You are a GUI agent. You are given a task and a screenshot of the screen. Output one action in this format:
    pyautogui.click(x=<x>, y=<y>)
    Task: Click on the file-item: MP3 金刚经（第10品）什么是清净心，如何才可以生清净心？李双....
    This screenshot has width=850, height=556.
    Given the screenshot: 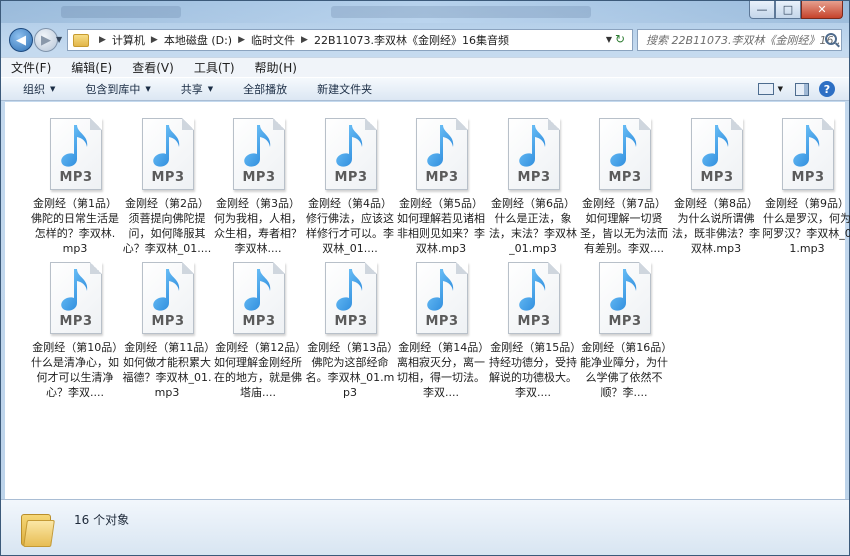 What is the action you would take?
    pyautogui.click(x=75, y=328)
    